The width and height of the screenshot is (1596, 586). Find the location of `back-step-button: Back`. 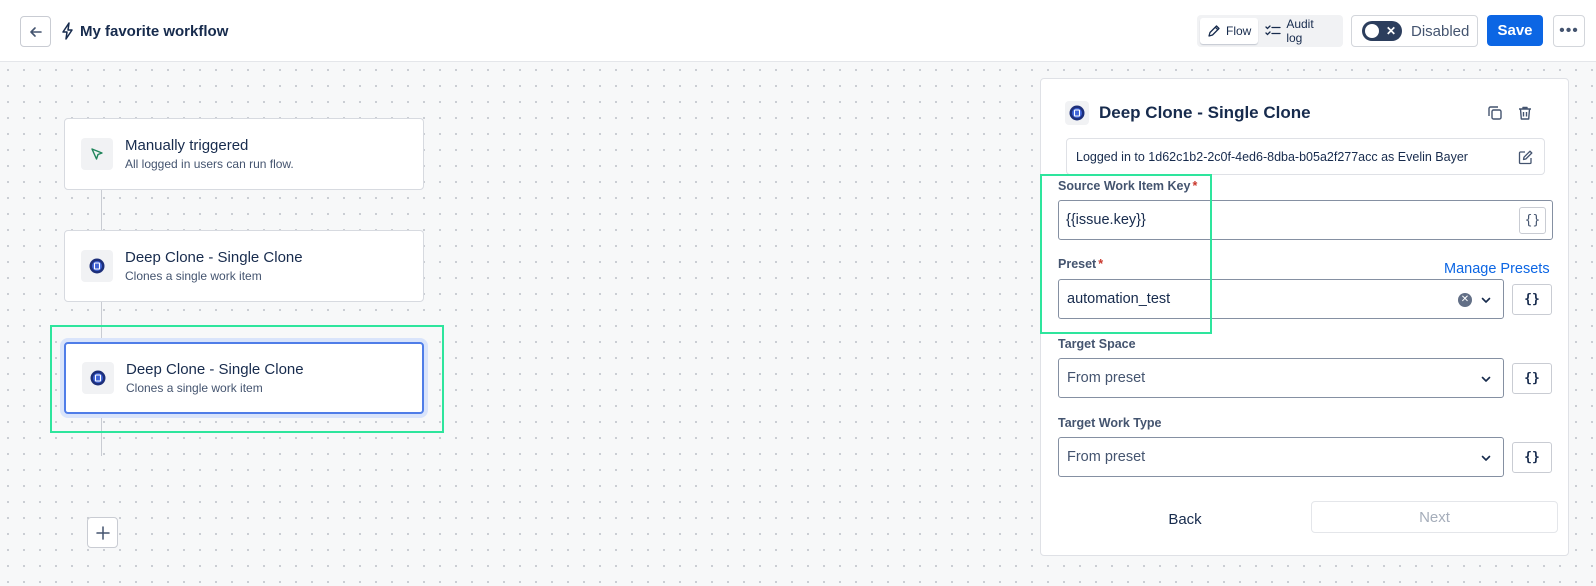

back-step-button: Back is located at coordinates (1185, 519).